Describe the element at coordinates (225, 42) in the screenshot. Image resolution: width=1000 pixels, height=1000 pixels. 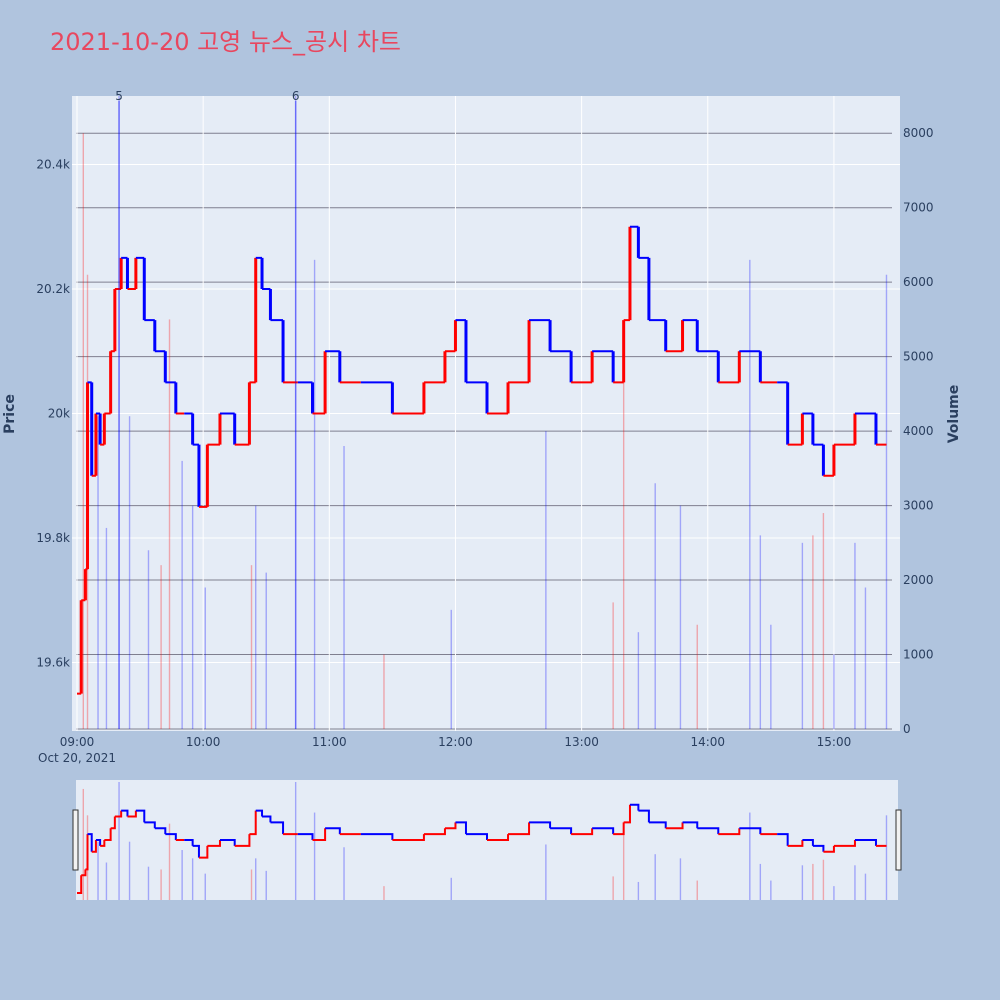
I see `chart-title: 2021-10-20 고영 뉴스_공시 차트` at that location.